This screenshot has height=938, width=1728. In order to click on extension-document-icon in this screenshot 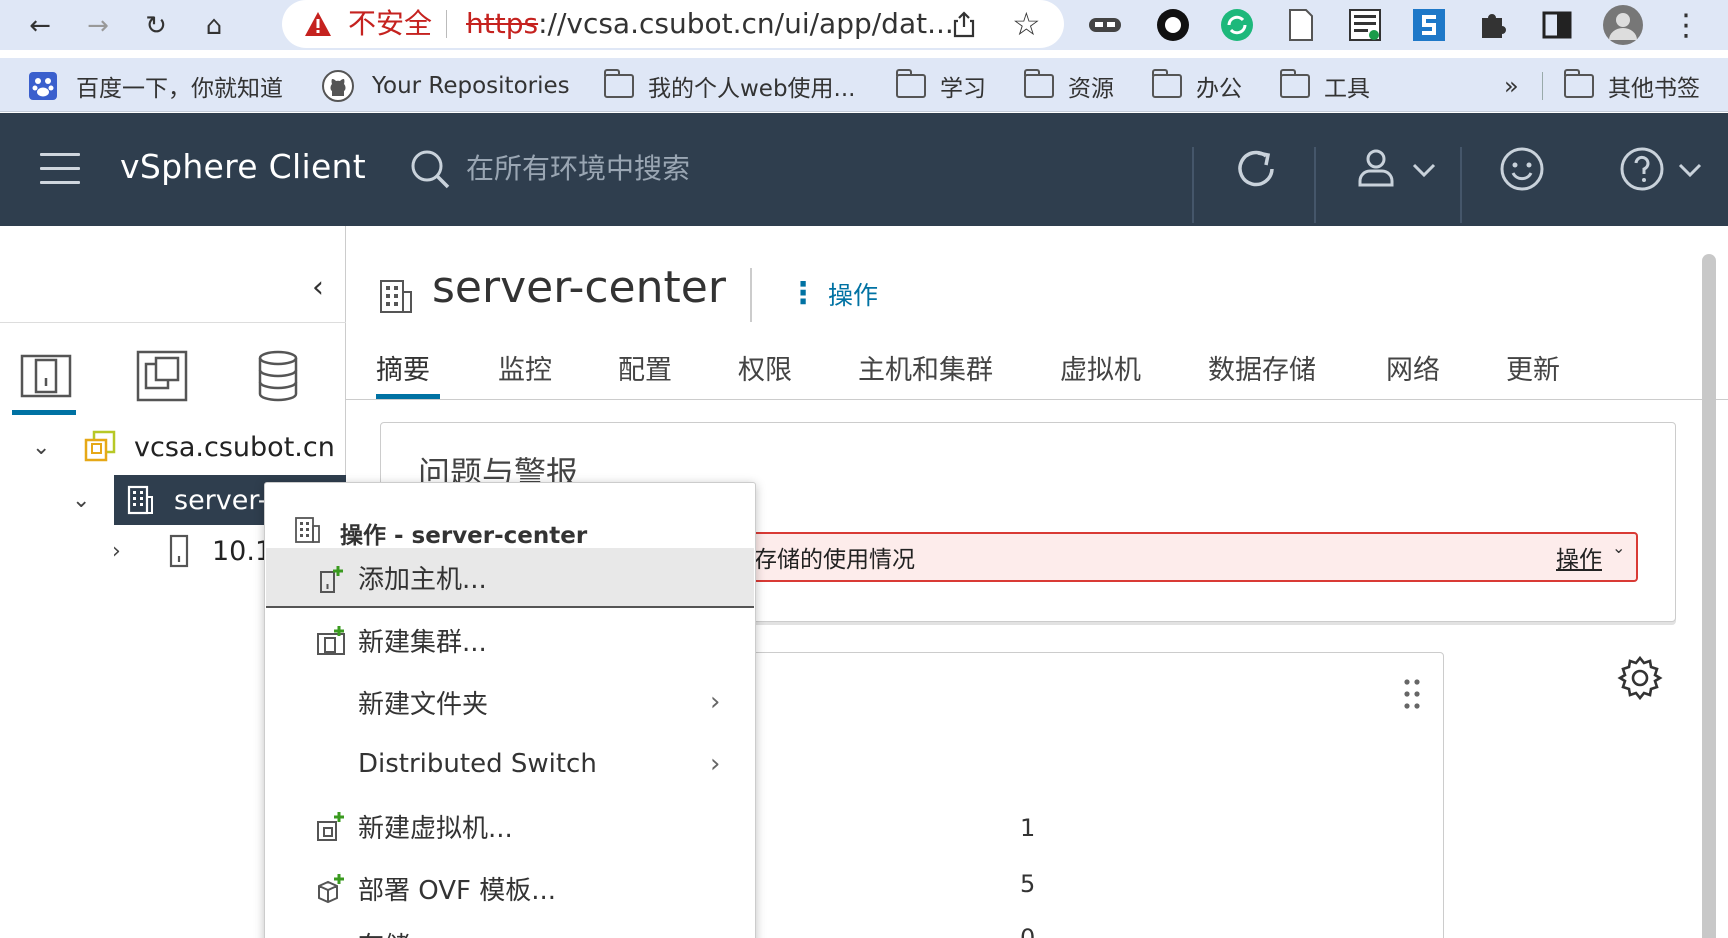, I will do `click(1301, 25)`.